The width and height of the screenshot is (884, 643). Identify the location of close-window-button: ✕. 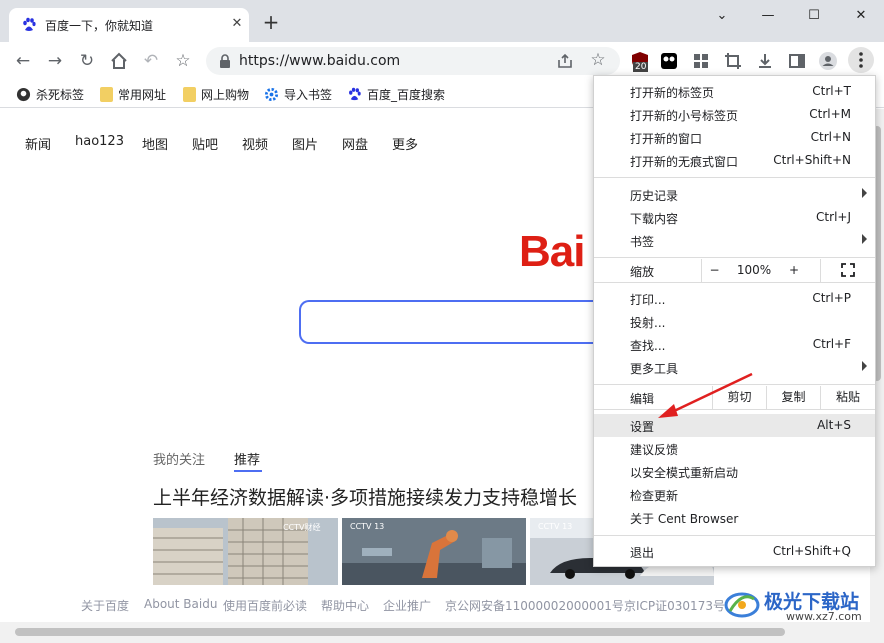
(861, 16).